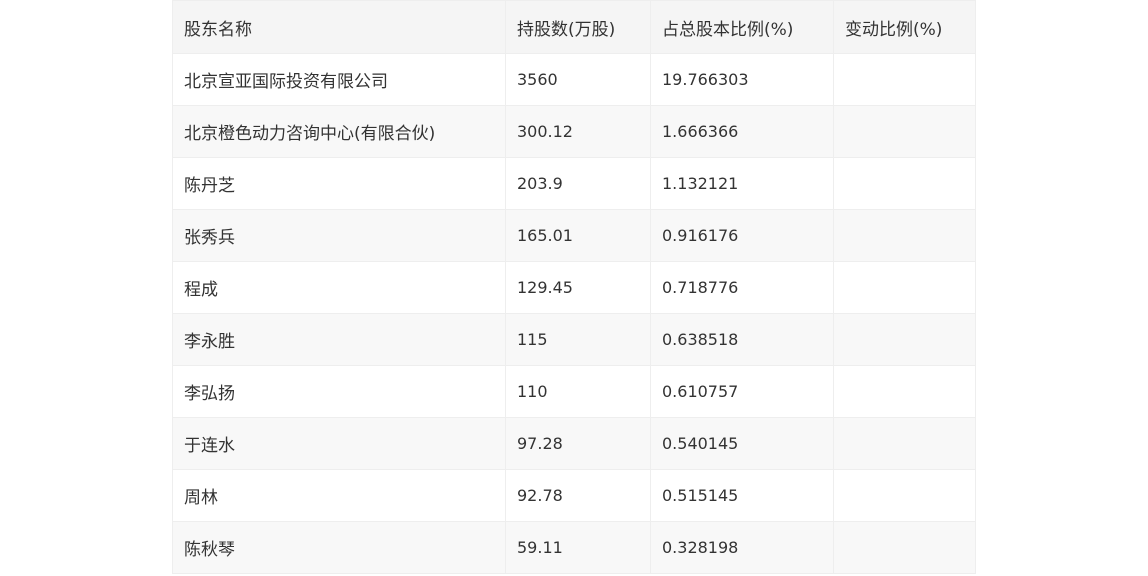 The height and width of the screenshot is (576, 1148). What do you see at coordinates (578, 547) in the screenshot?
I see `cell-shares-held: 59.11` at bounding box center [578, 547].